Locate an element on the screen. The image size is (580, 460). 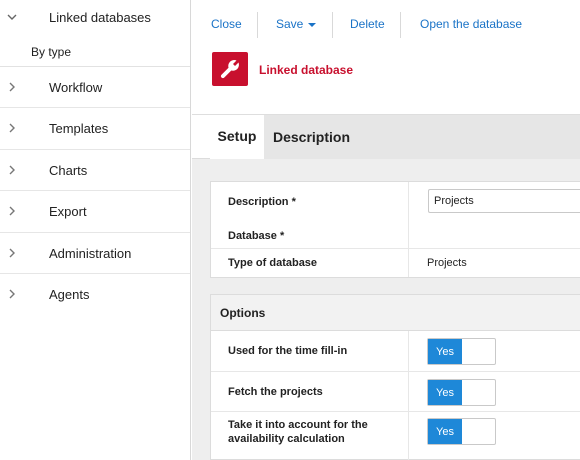
database-label: Database * is located at coordinates (256, 236).